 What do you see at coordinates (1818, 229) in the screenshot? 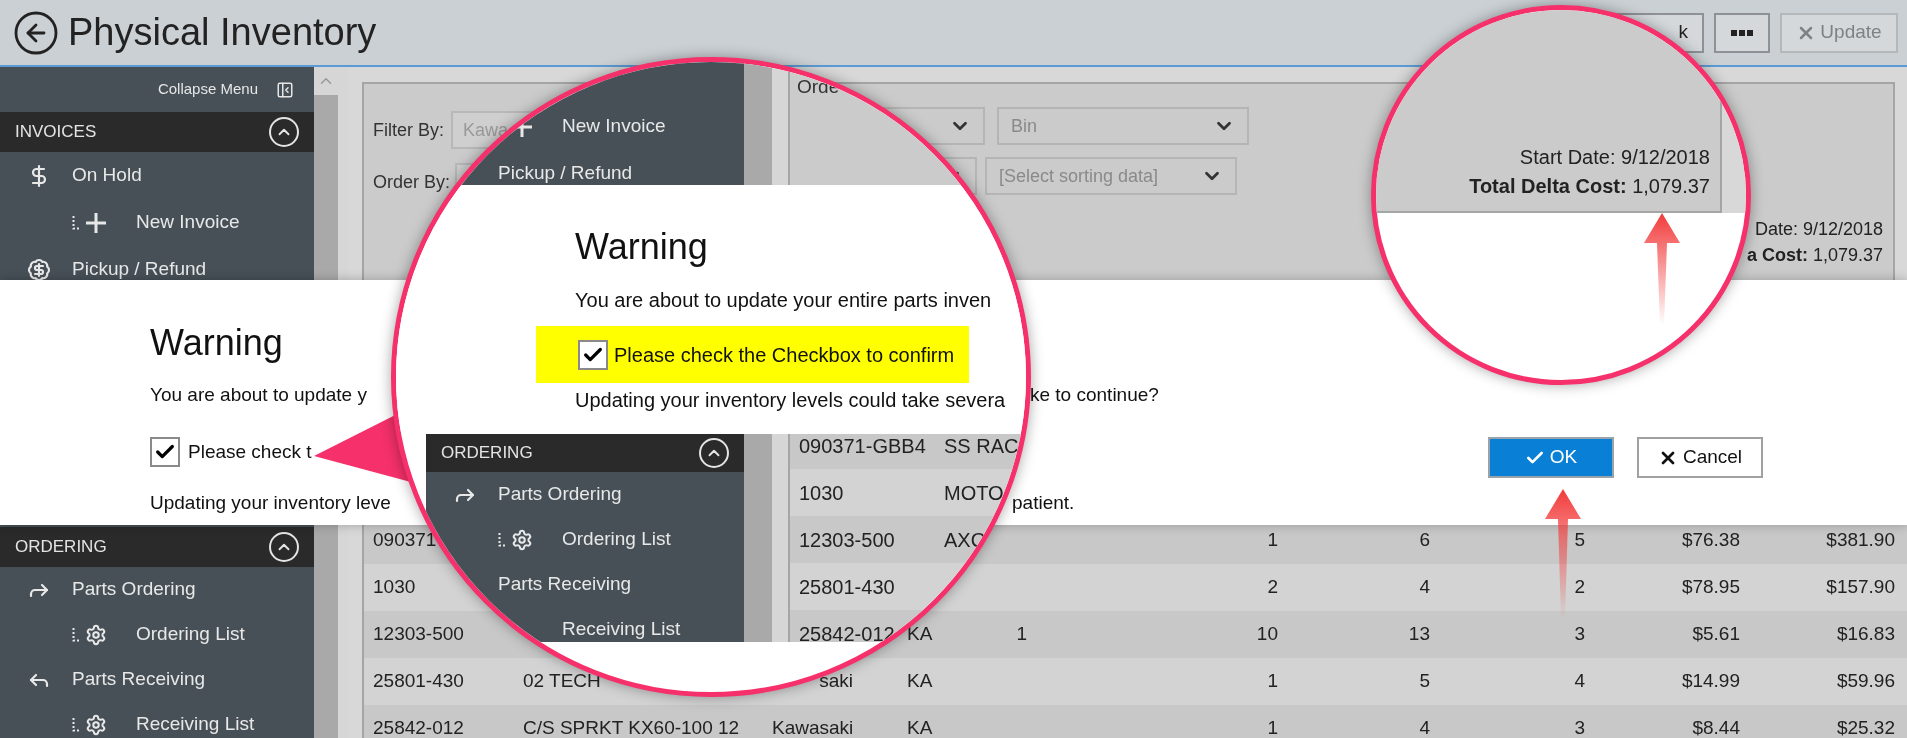
I see `start-date: Date: 9/12/2018` at bounding box center [1818, 229].